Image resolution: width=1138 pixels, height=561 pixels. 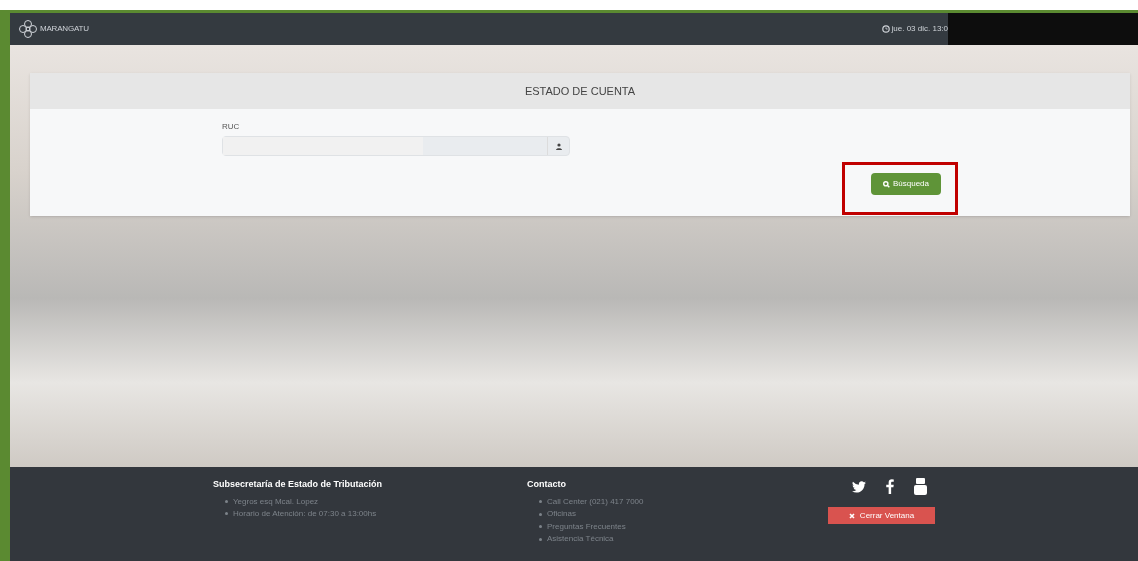 What do you see at coordinates (276, 501) in the screenshot?
I see `footer-text: Yegros esq Mcal. Lopez` at bounding box center [276, 501].